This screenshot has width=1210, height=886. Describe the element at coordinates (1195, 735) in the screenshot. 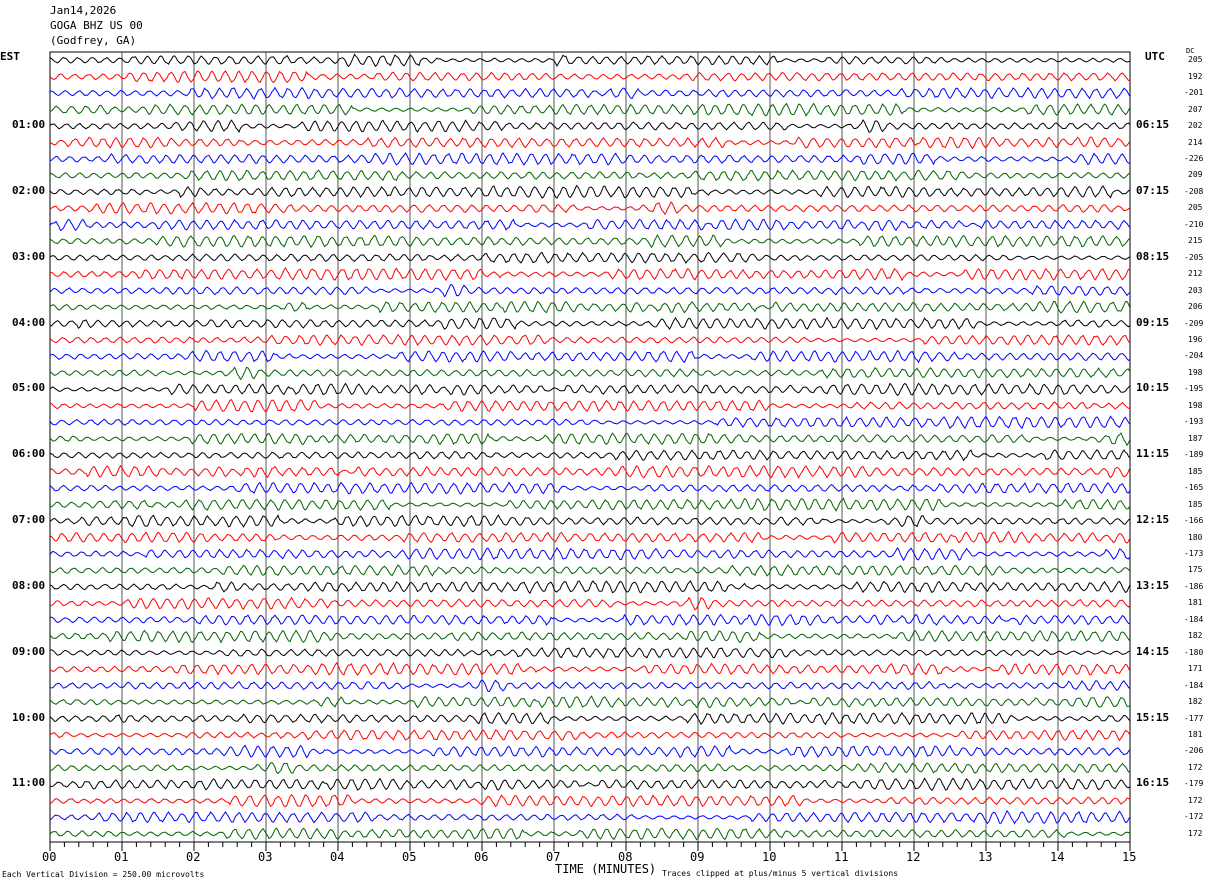

I see `dc-offset-value: 181` at that location.